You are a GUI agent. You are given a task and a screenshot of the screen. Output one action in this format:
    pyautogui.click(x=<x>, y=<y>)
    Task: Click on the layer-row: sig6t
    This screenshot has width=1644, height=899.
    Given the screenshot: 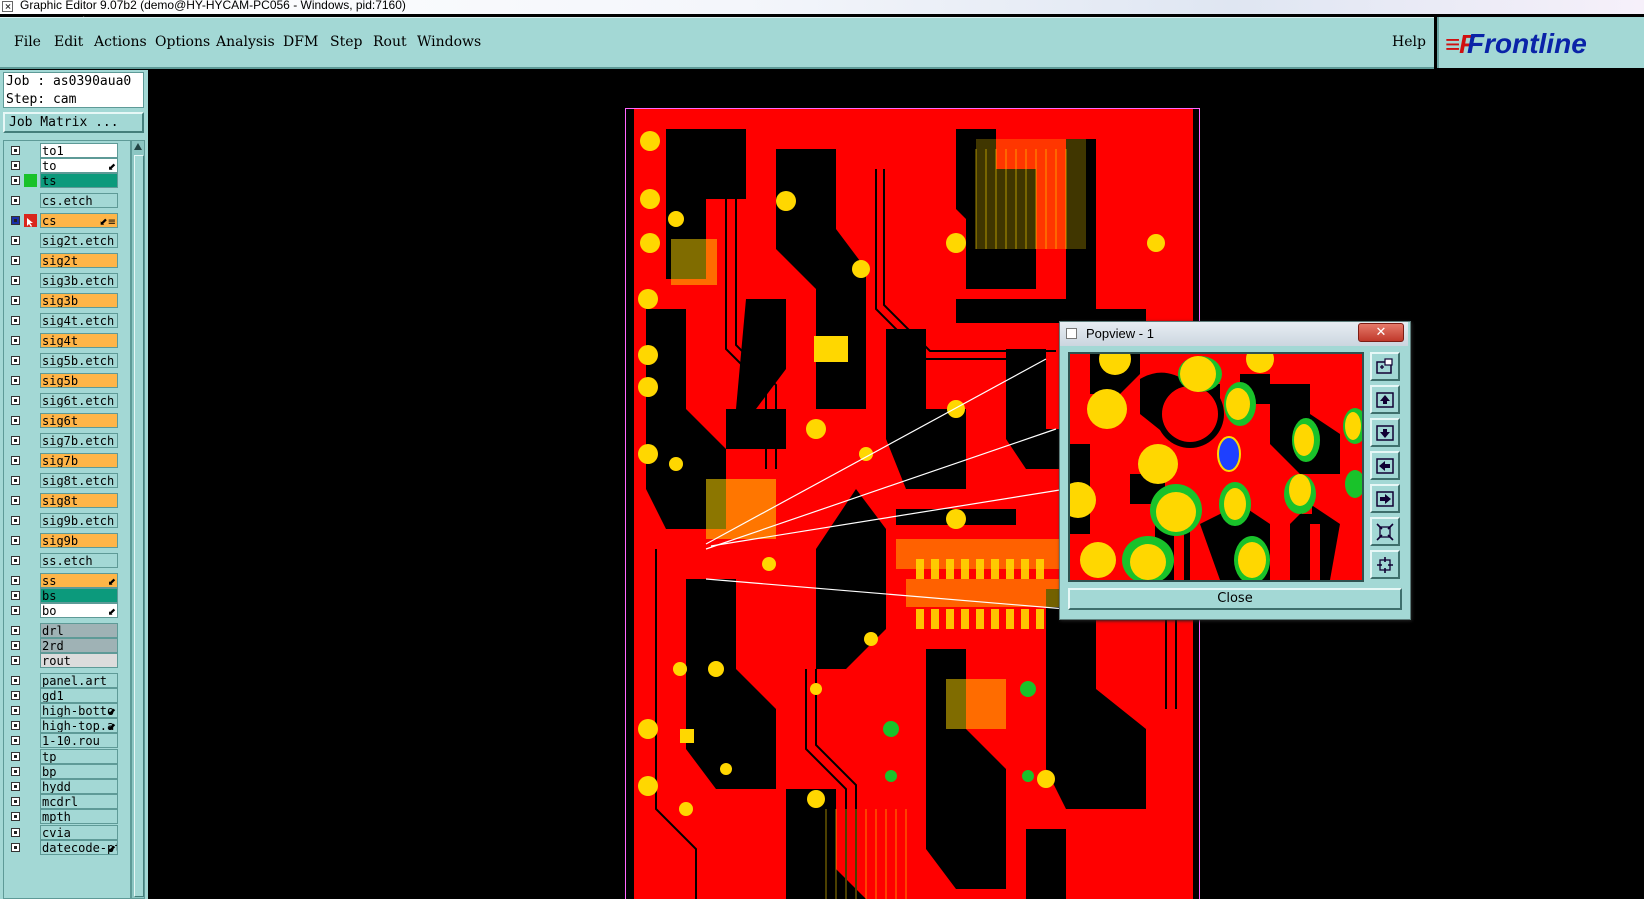 What is the action you would take?
    pyautogui.click(x=68, y=420)
    